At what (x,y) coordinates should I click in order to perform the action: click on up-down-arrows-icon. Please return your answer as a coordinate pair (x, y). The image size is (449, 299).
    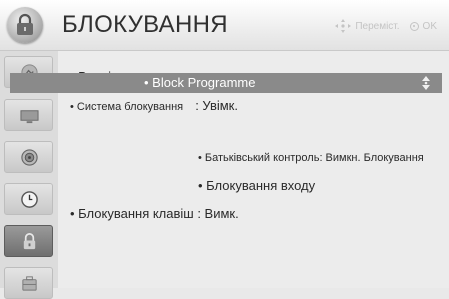
    Looking at the image, I should click on (426, 83).